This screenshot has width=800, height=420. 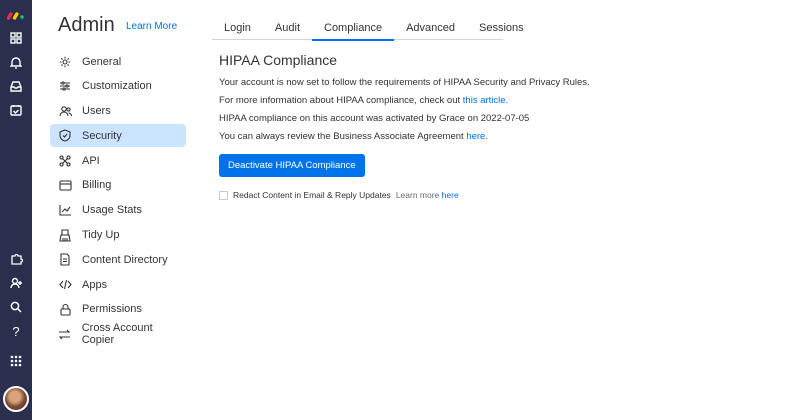 I want to click on broom-icon, so click(x=65, y=235).